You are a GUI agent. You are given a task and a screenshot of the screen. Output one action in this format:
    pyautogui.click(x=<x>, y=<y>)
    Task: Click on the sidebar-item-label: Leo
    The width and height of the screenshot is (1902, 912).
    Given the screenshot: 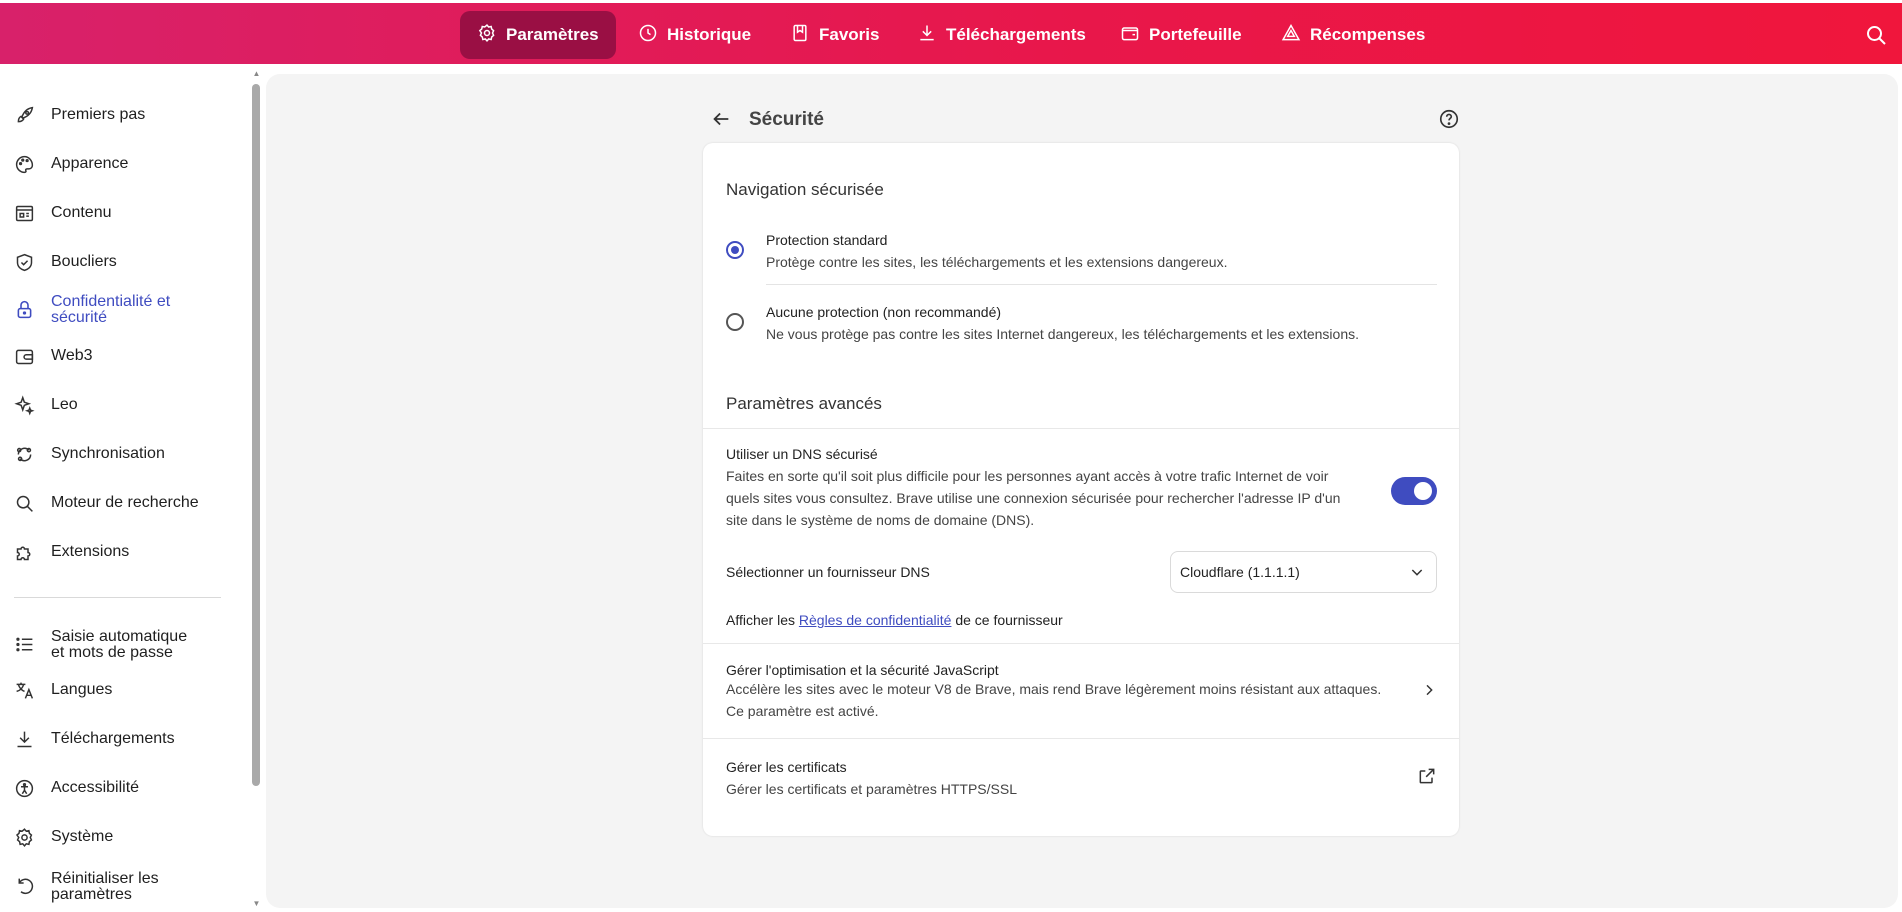 What is the action you would take?
    pyautogui.click(x=64, y=404)
    